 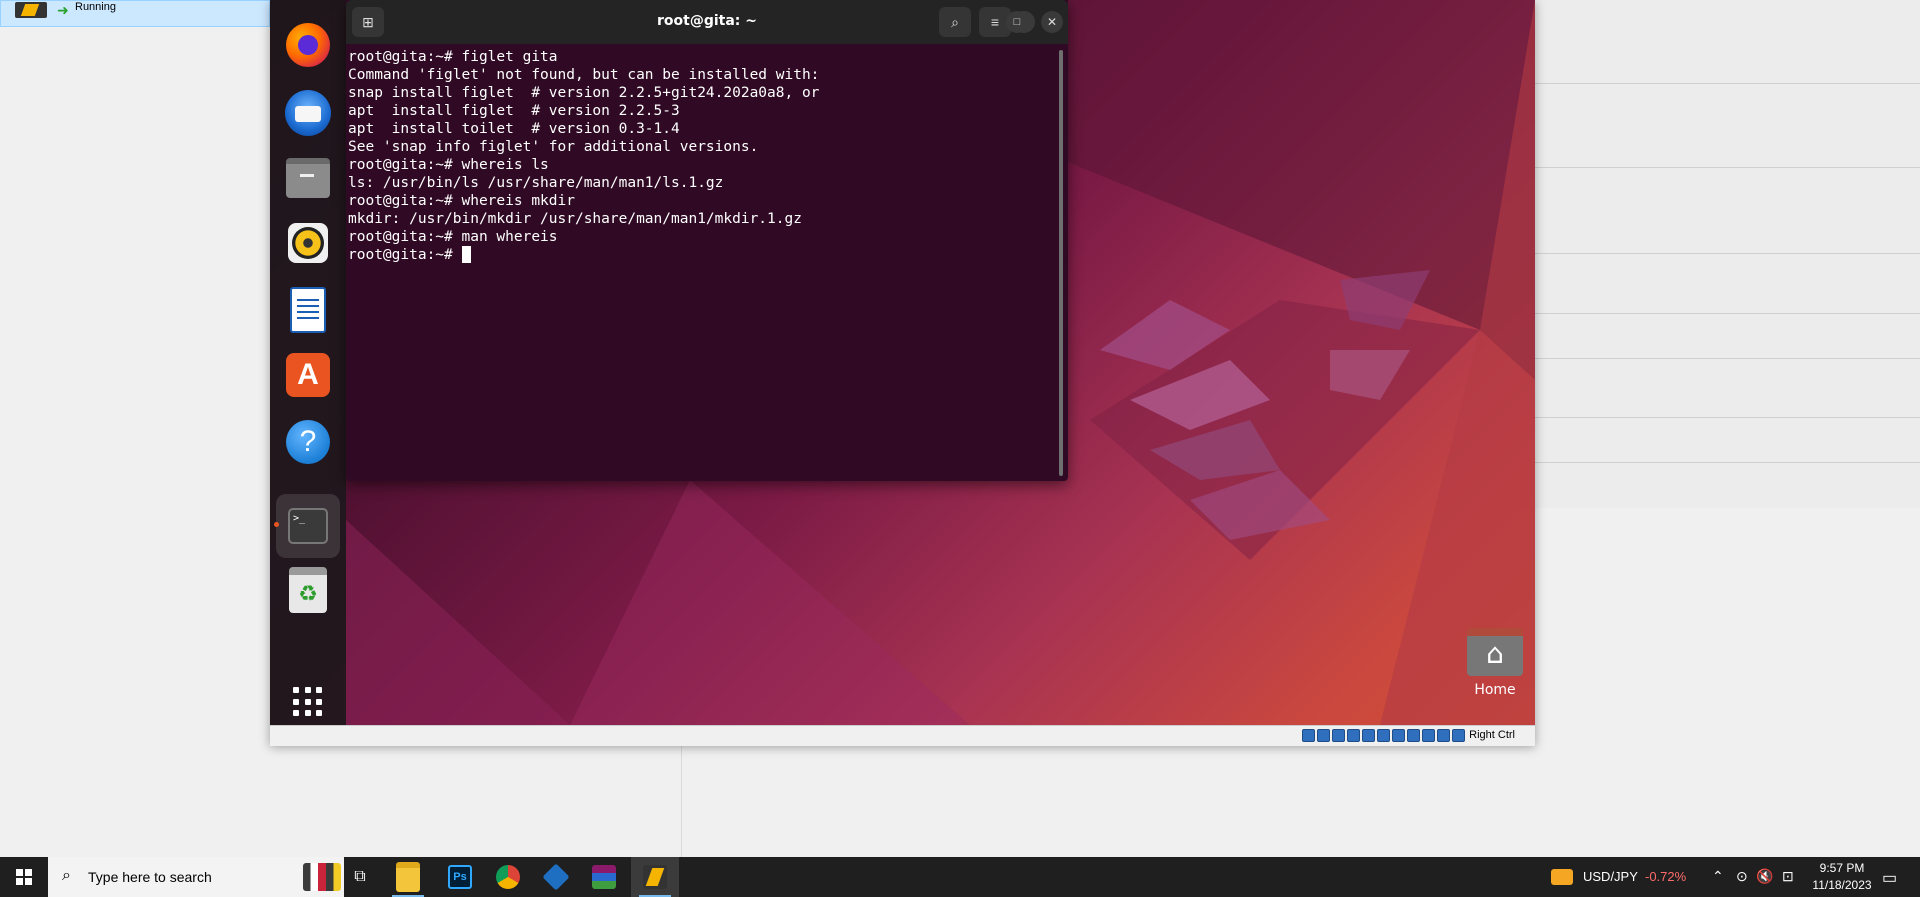 I want to click on vm-list-item: ➜ Running, so click(x=135, y=13).